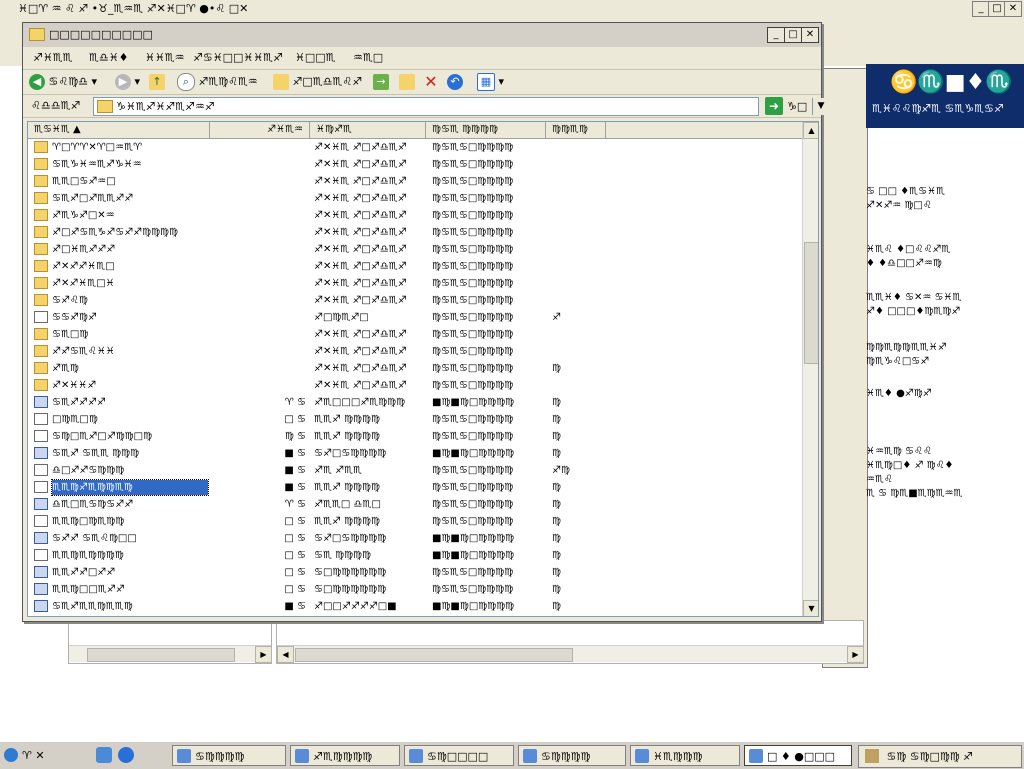  Describe the element at coordinates (872, 756) in the screenshot. I see `tray-app-icon` at that location.